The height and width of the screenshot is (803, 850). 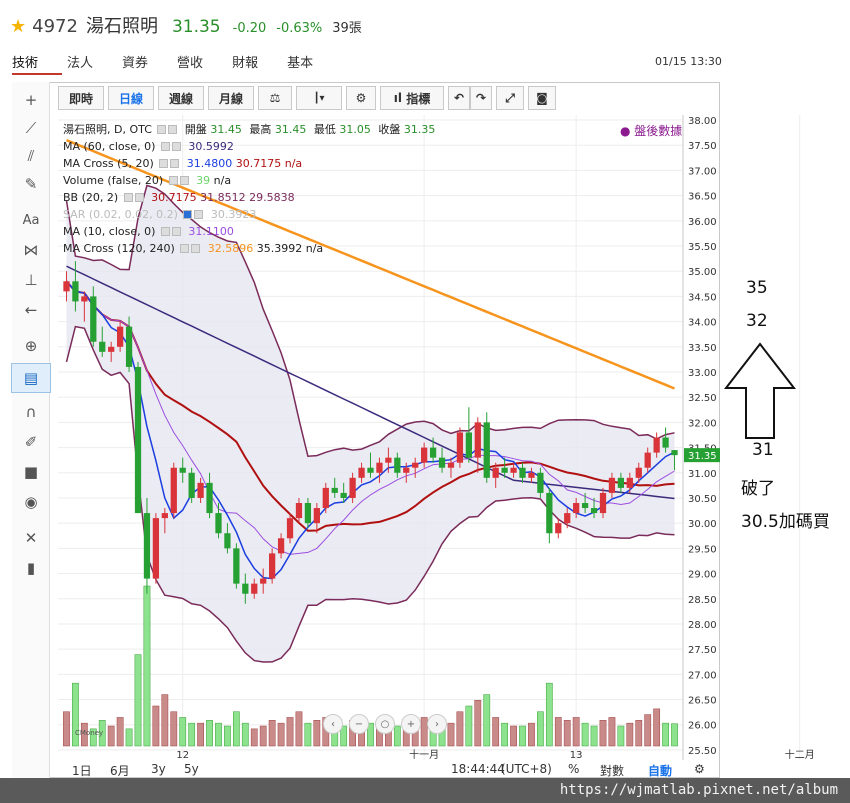 I want to click on legend-sar-label: SAR (0.02, 0.02, 0.2), so click(x=120, y=214).